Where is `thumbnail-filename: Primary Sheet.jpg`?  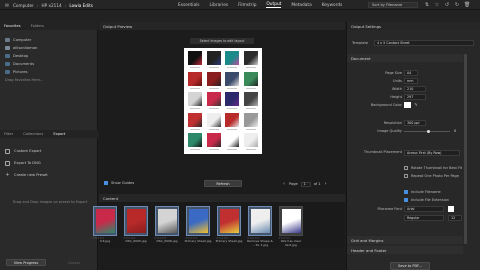
thumbnail-filename: Primary Sheet.jpg is located at coordinates (229, 241).